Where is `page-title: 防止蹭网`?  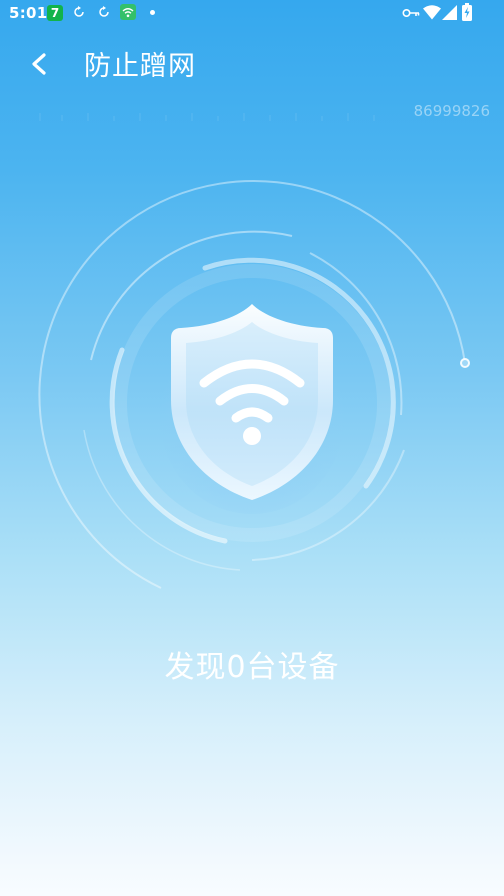
page-title: 防止蹭网 is located at coordinates (140, 66).